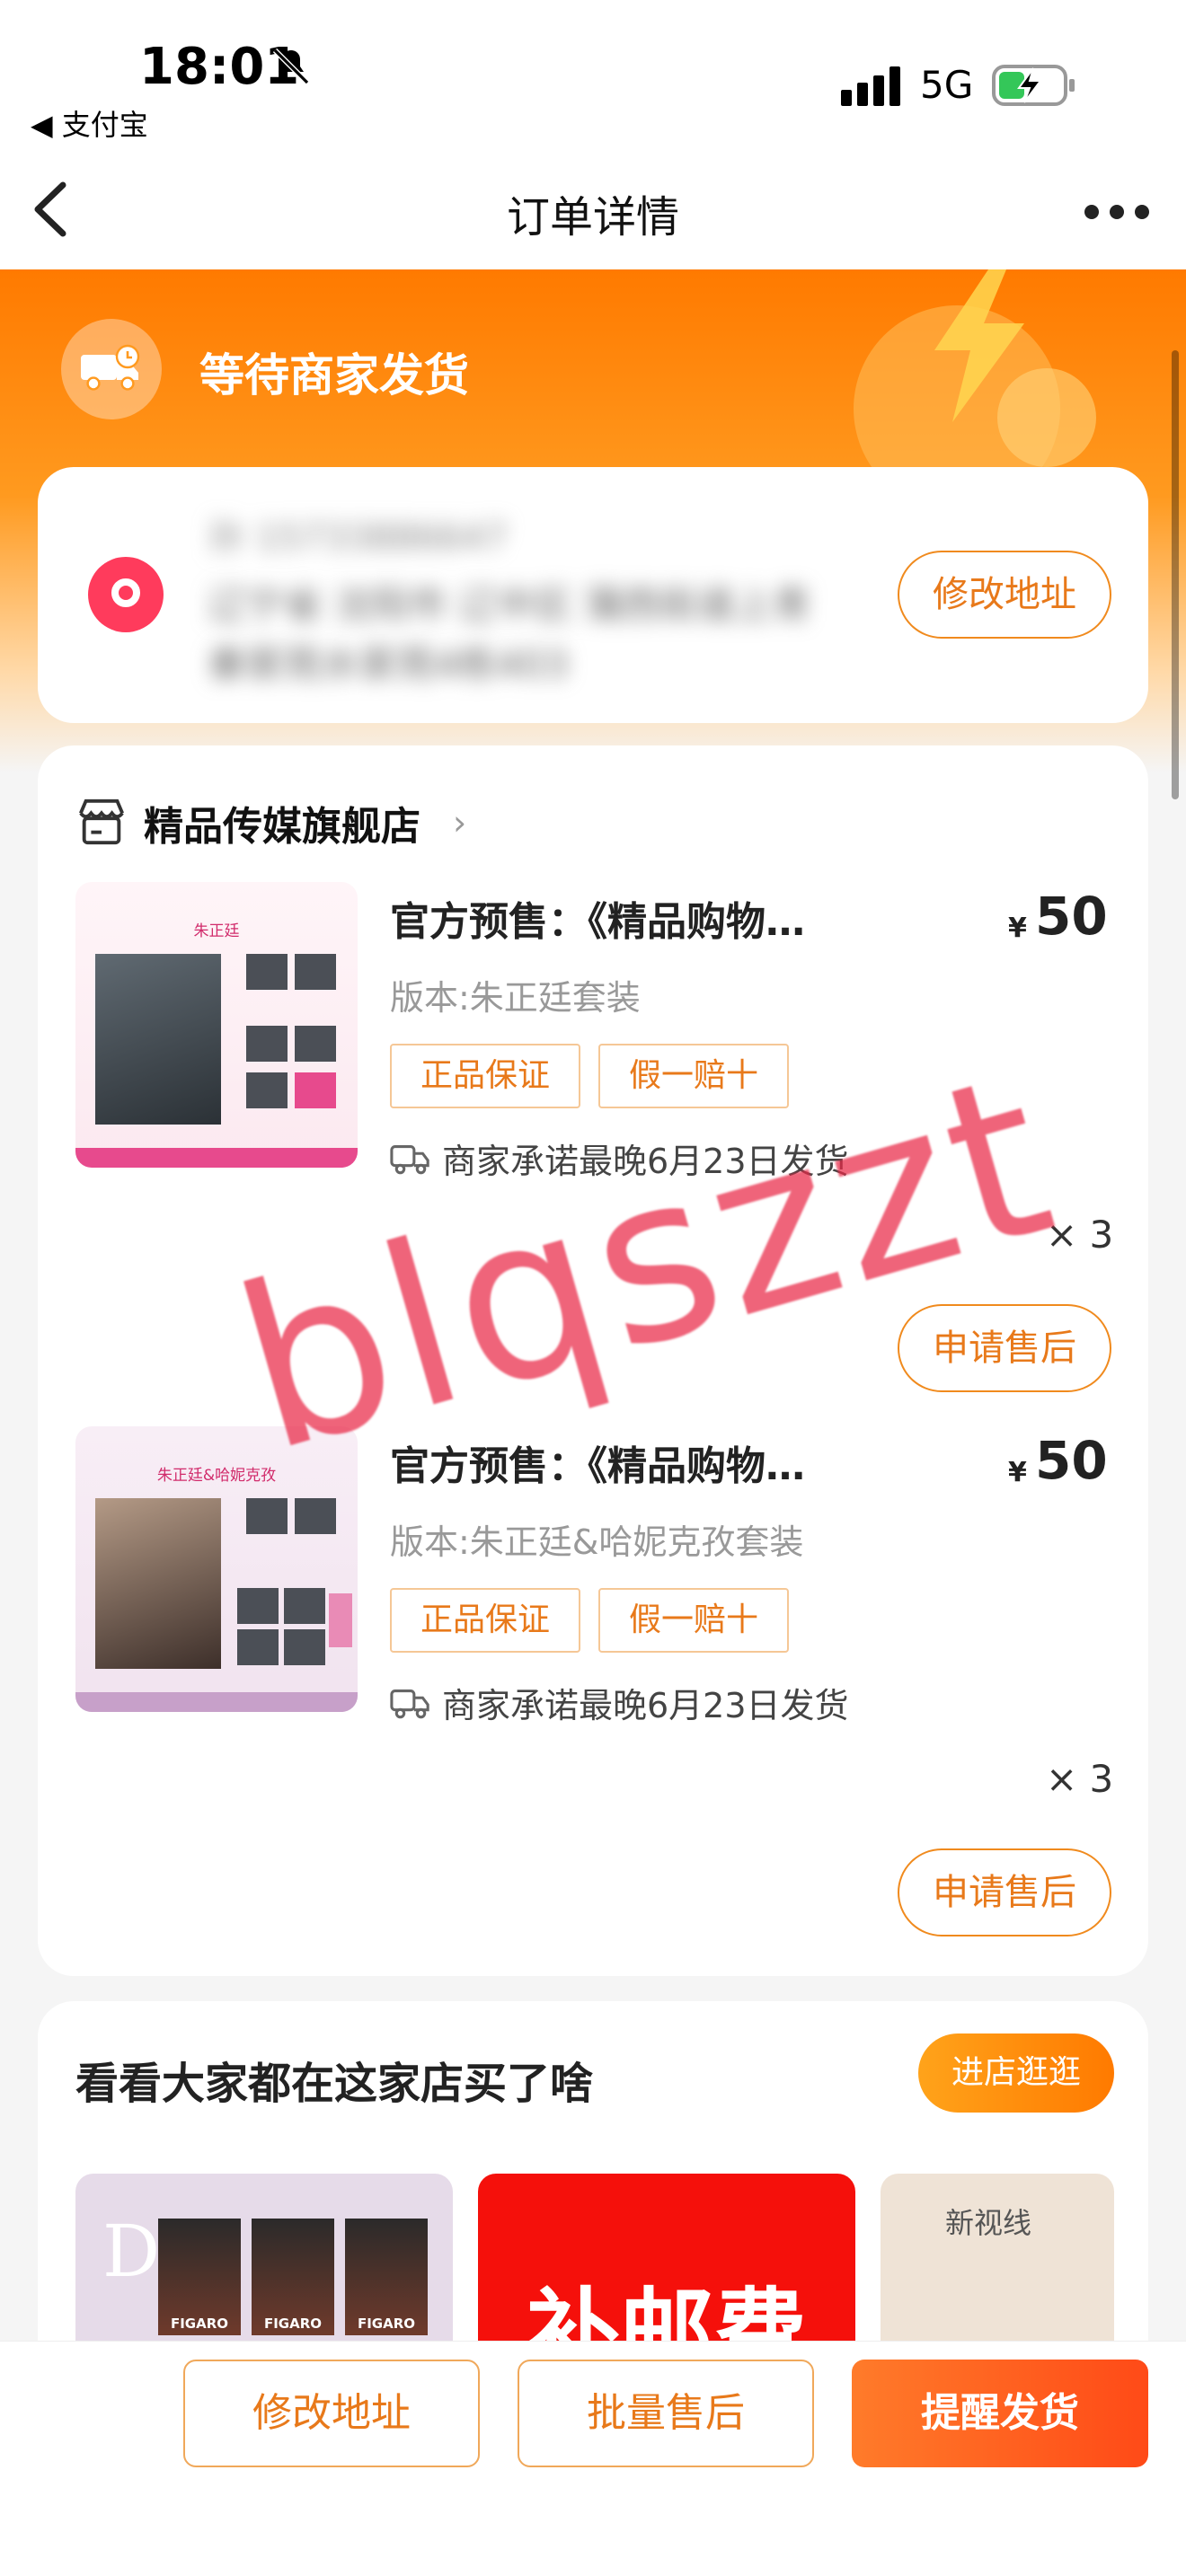 Image resolution: width=1186 pixels, height=2576 pixels. Describe the element at coordinates (515, 998) in the screenshot. I see `product-spec: 版本:朱正廷套装` at that location.